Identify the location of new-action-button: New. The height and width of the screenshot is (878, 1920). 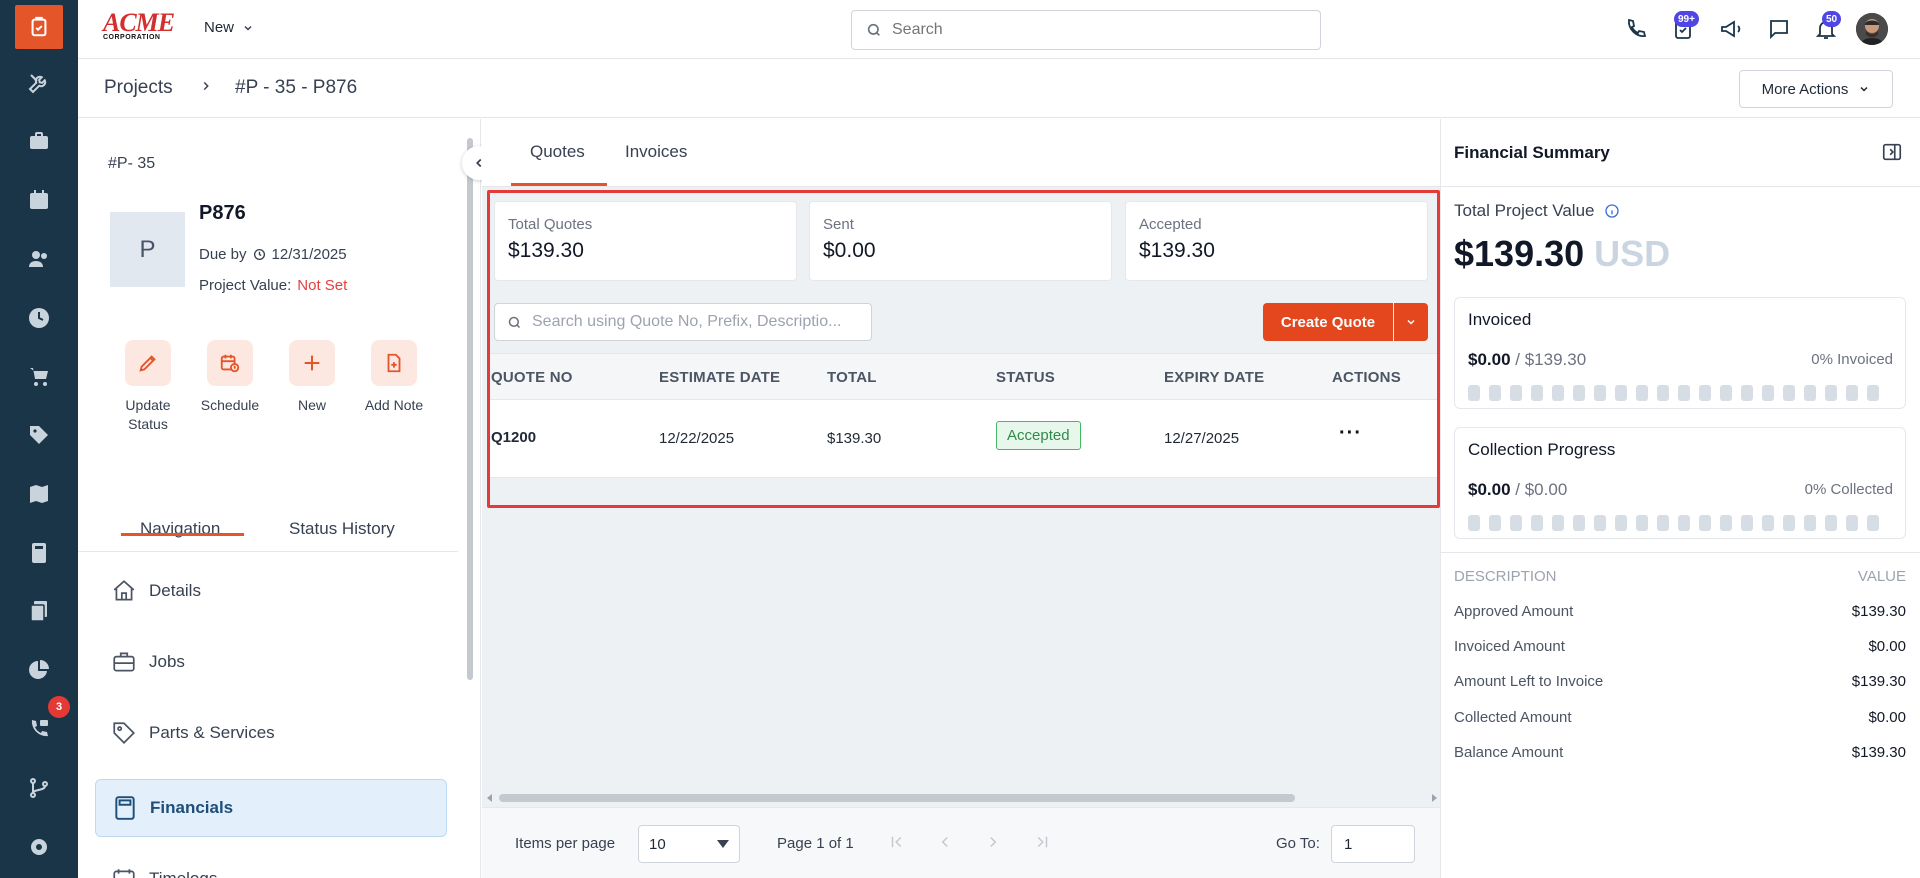
(312, 377).